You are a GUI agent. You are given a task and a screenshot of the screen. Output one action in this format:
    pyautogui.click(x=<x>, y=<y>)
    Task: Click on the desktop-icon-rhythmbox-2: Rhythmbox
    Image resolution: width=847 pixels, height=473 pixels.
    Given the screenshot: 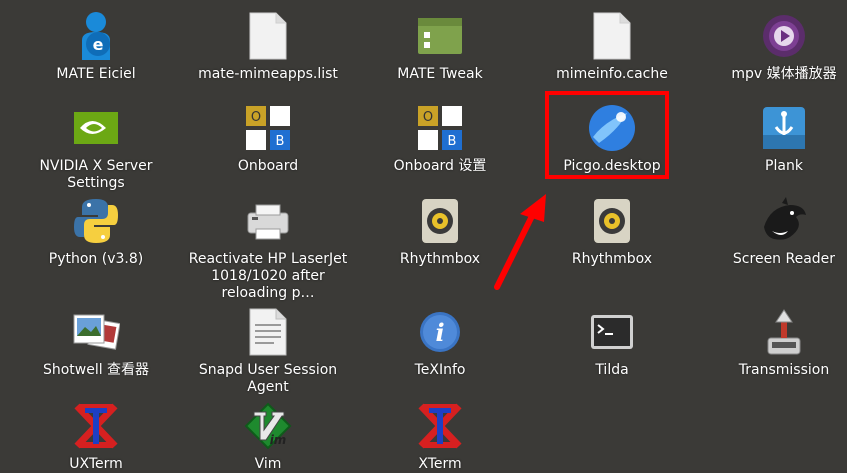 What is the action you would take?
    pyautogui.click(x=612, y=230)
    